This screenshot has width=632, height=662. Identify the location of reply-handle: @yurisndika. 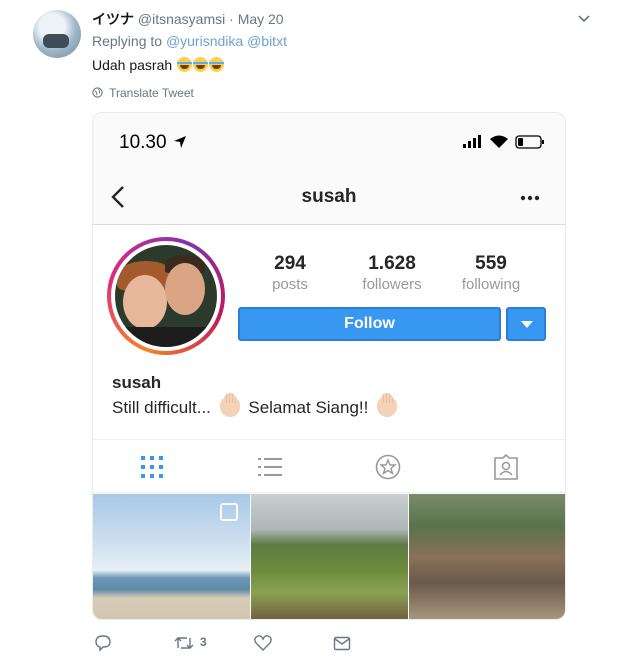
(204, 41).